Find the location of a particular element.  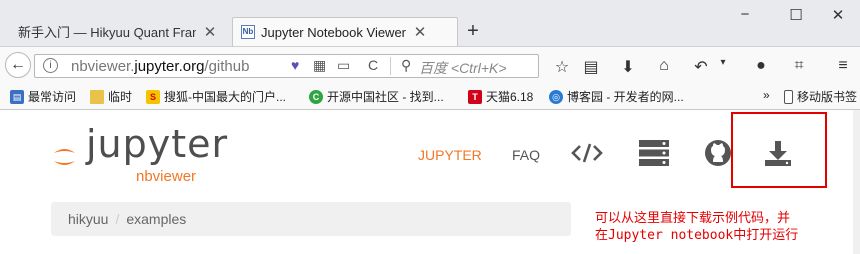

search-icon: ⚲ is located at coordinates (406, 65).